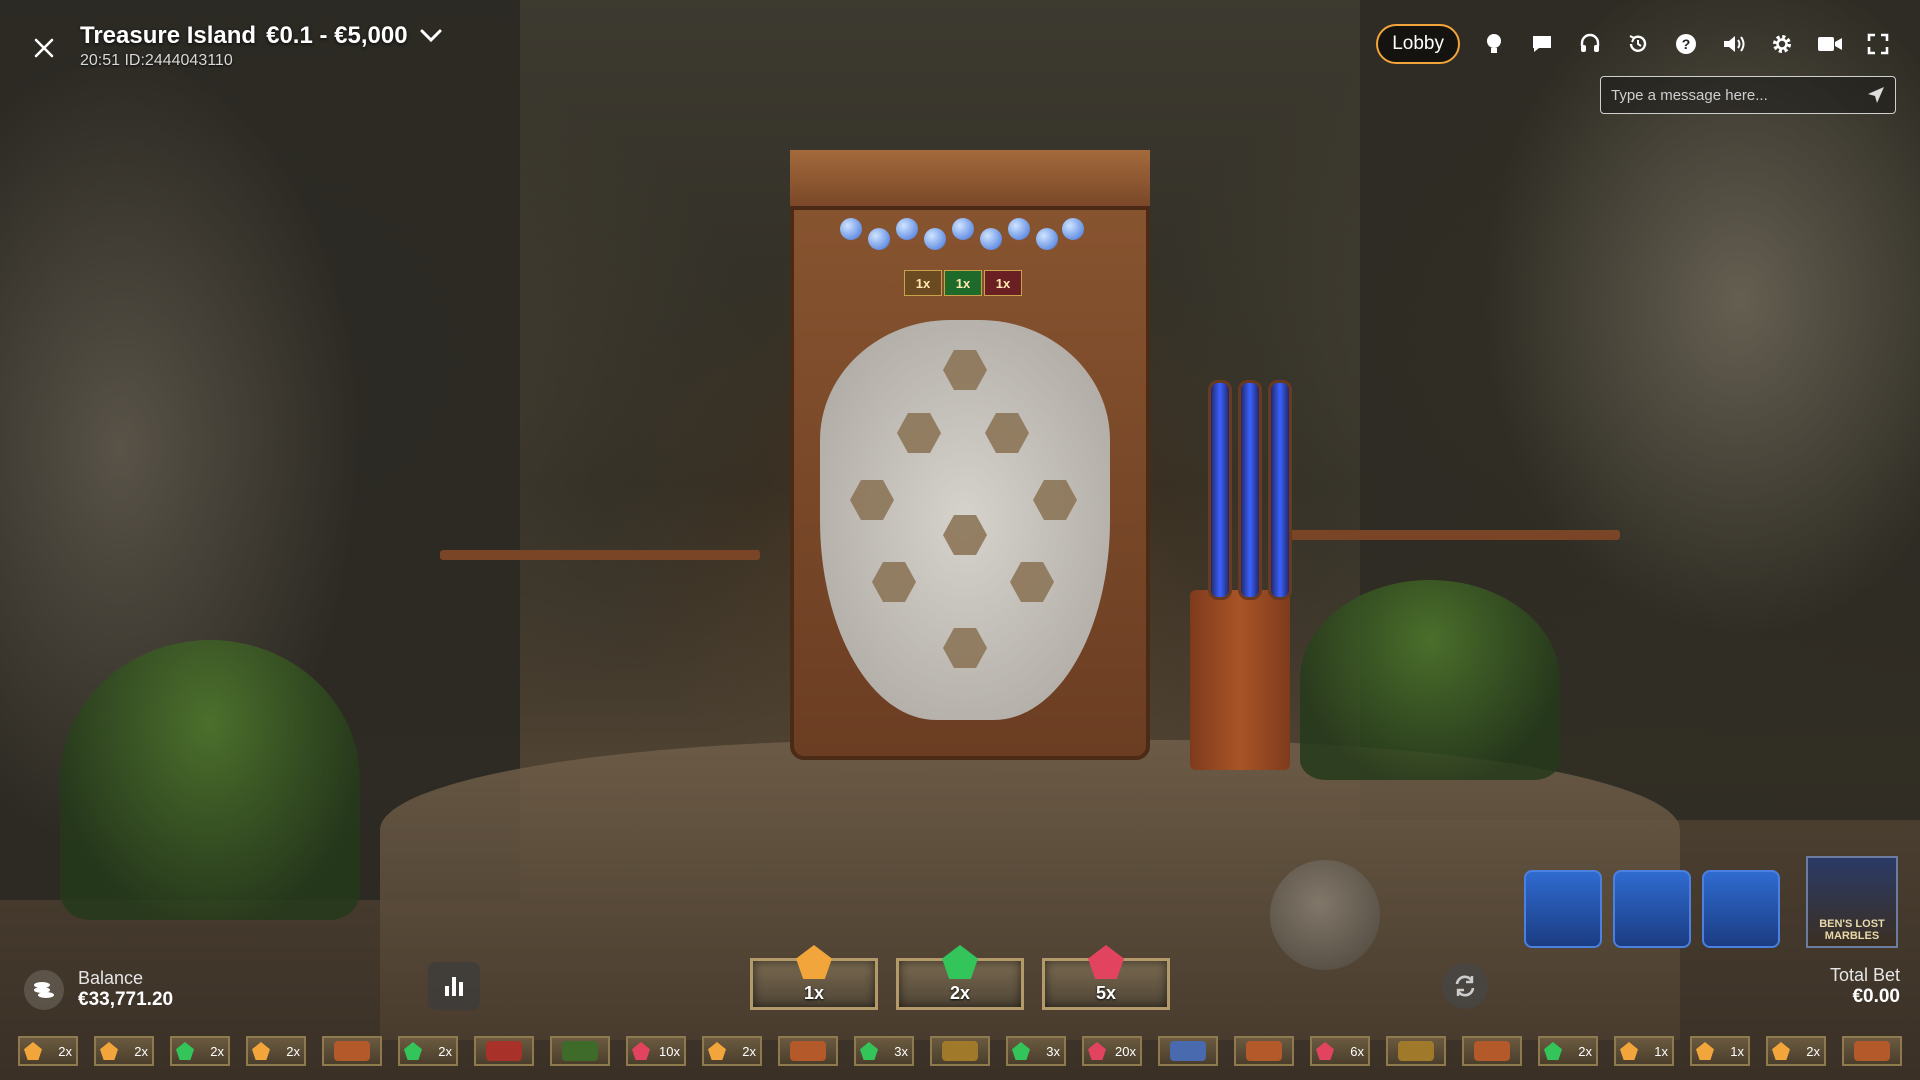 Image resolution: width=1920 pixels, height=1080 pixels. I want to click on pipe-base, so click(1240, 680).